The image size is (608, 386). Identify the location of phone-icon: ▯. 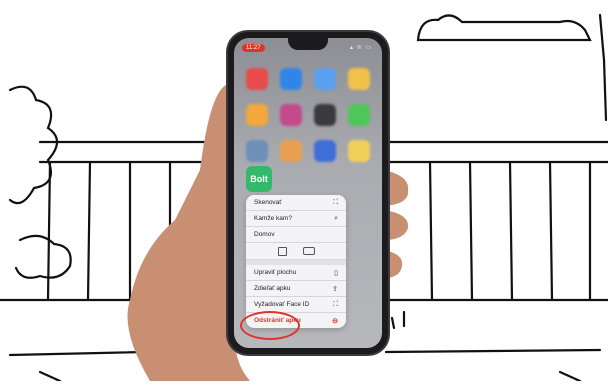
(336, 273).